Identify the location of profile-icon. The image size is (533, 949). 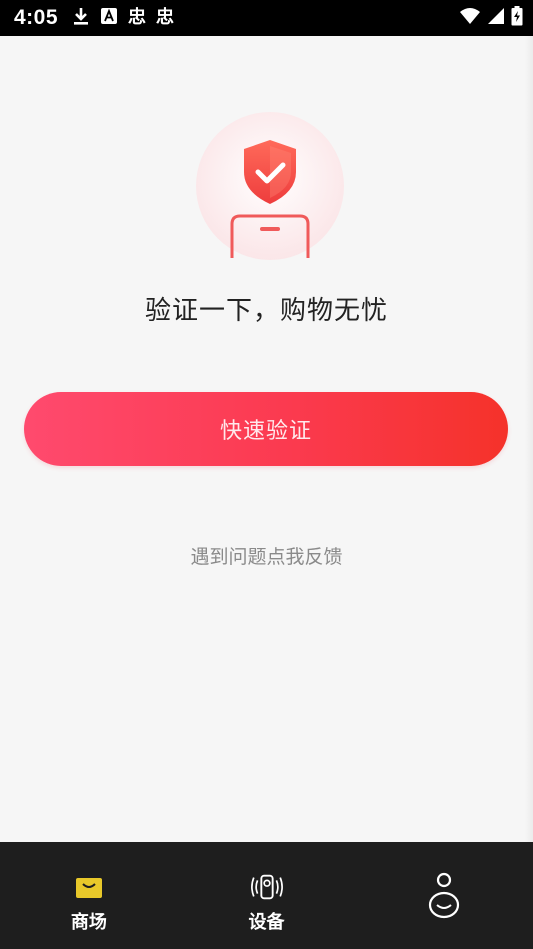
(444, 896).